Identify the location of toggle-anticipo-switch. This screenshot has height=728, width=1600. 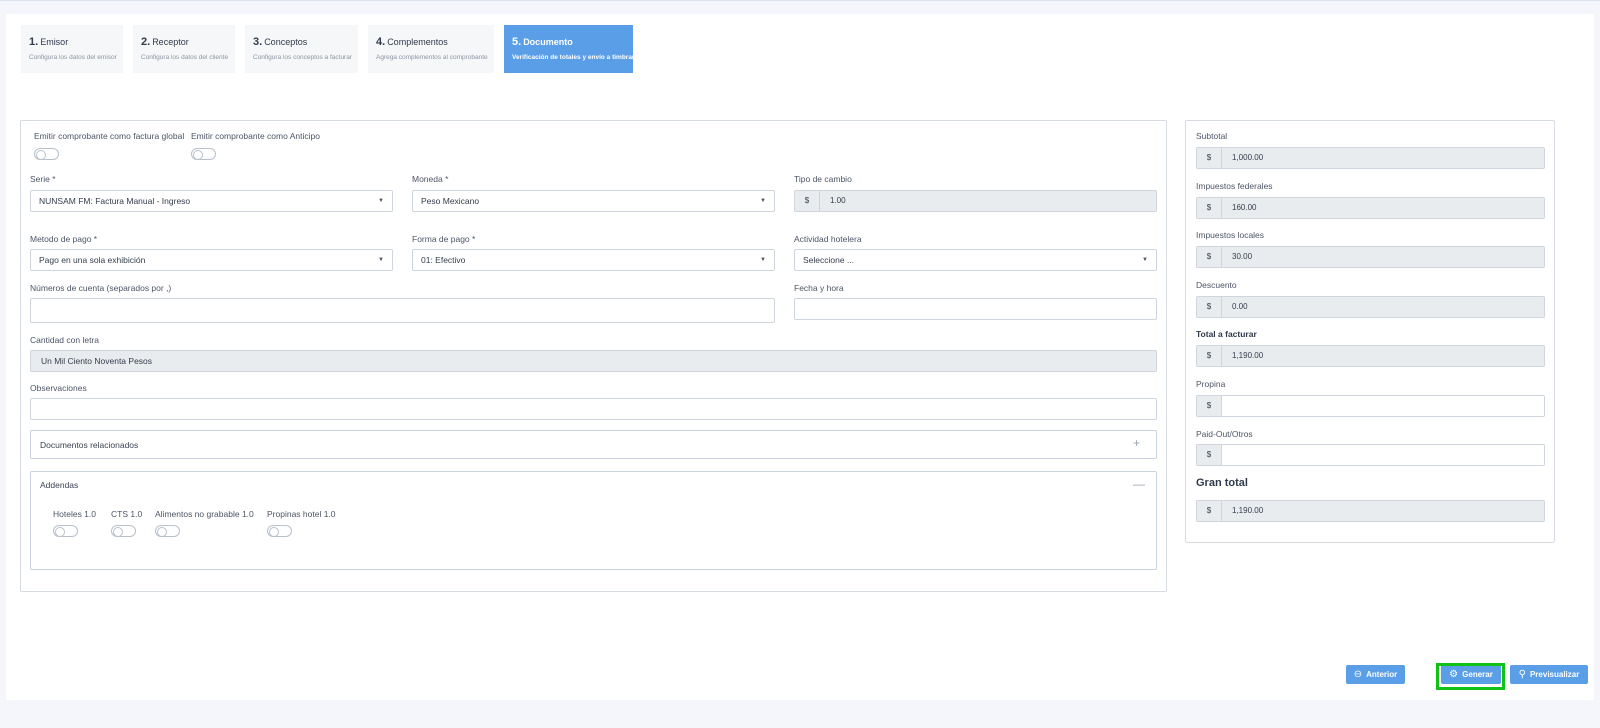
(203, 154).